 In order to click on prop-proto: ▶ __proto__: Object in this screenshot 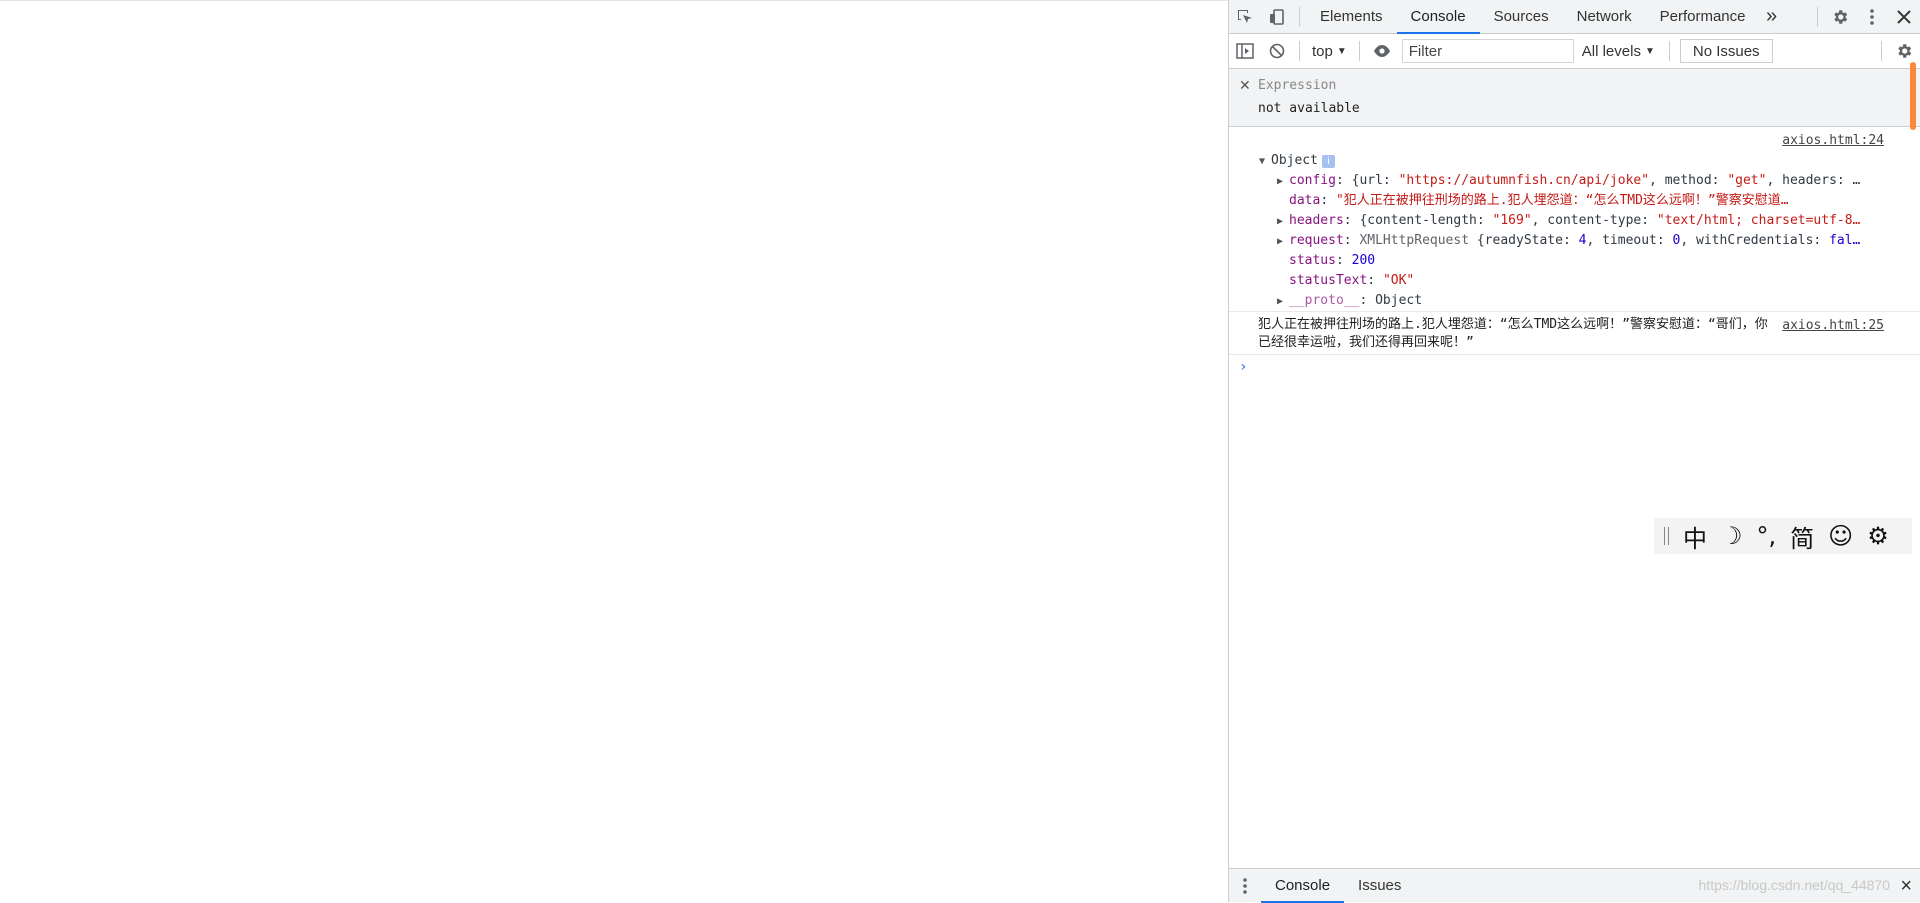, I will do `click(1574, 301)`.